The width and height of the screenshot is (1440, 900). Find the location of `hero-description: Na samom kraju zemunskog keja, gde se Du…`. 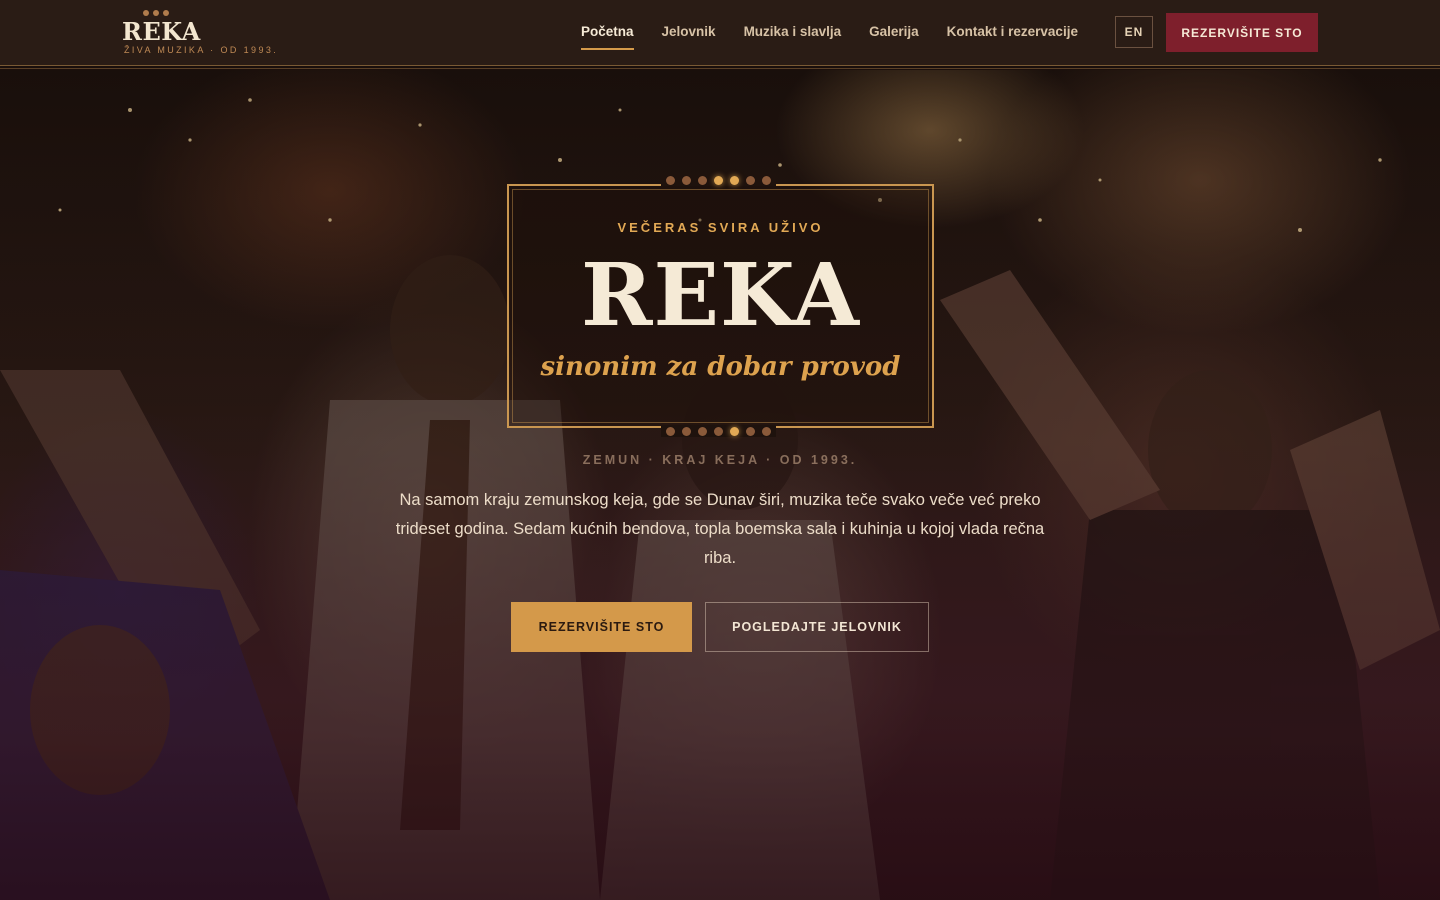

hero-description: Na samom kraju zemunskog keja, gde se Du… is located at coordinates (720, 529).